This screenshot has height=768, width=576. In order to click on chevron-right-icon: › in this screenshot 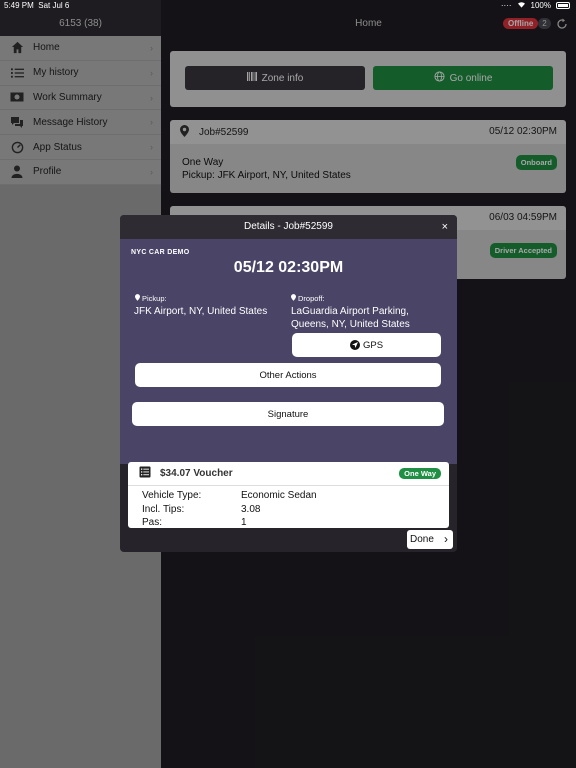, I will do `click(446, 539)`.